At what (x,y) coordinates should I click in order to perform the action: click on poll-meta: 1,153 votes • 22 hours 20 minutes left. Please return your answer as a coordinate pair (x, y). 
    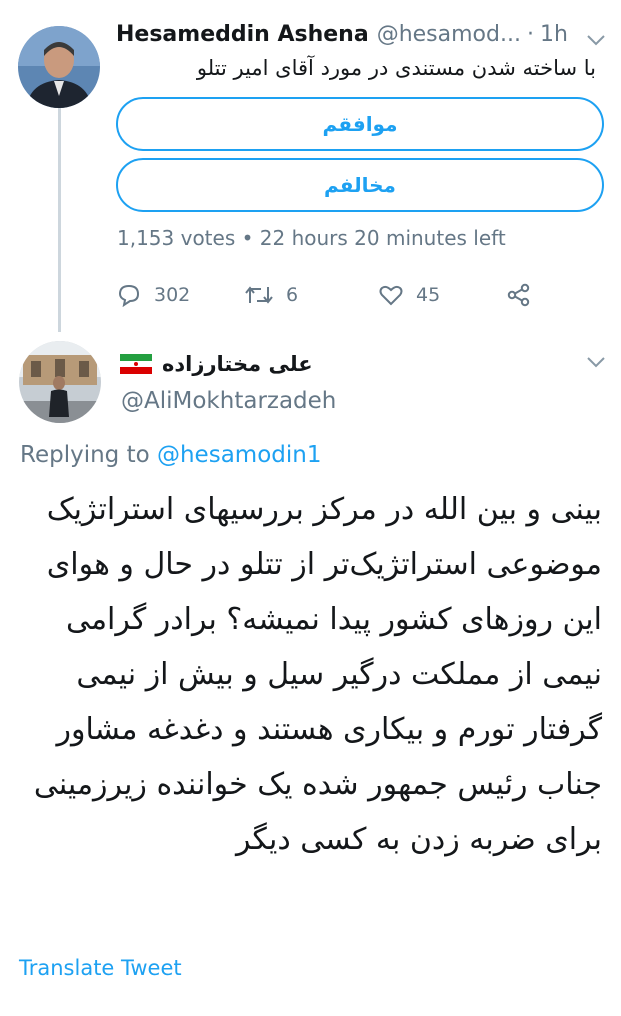
    Looking at the image, I should click on (311, 238).